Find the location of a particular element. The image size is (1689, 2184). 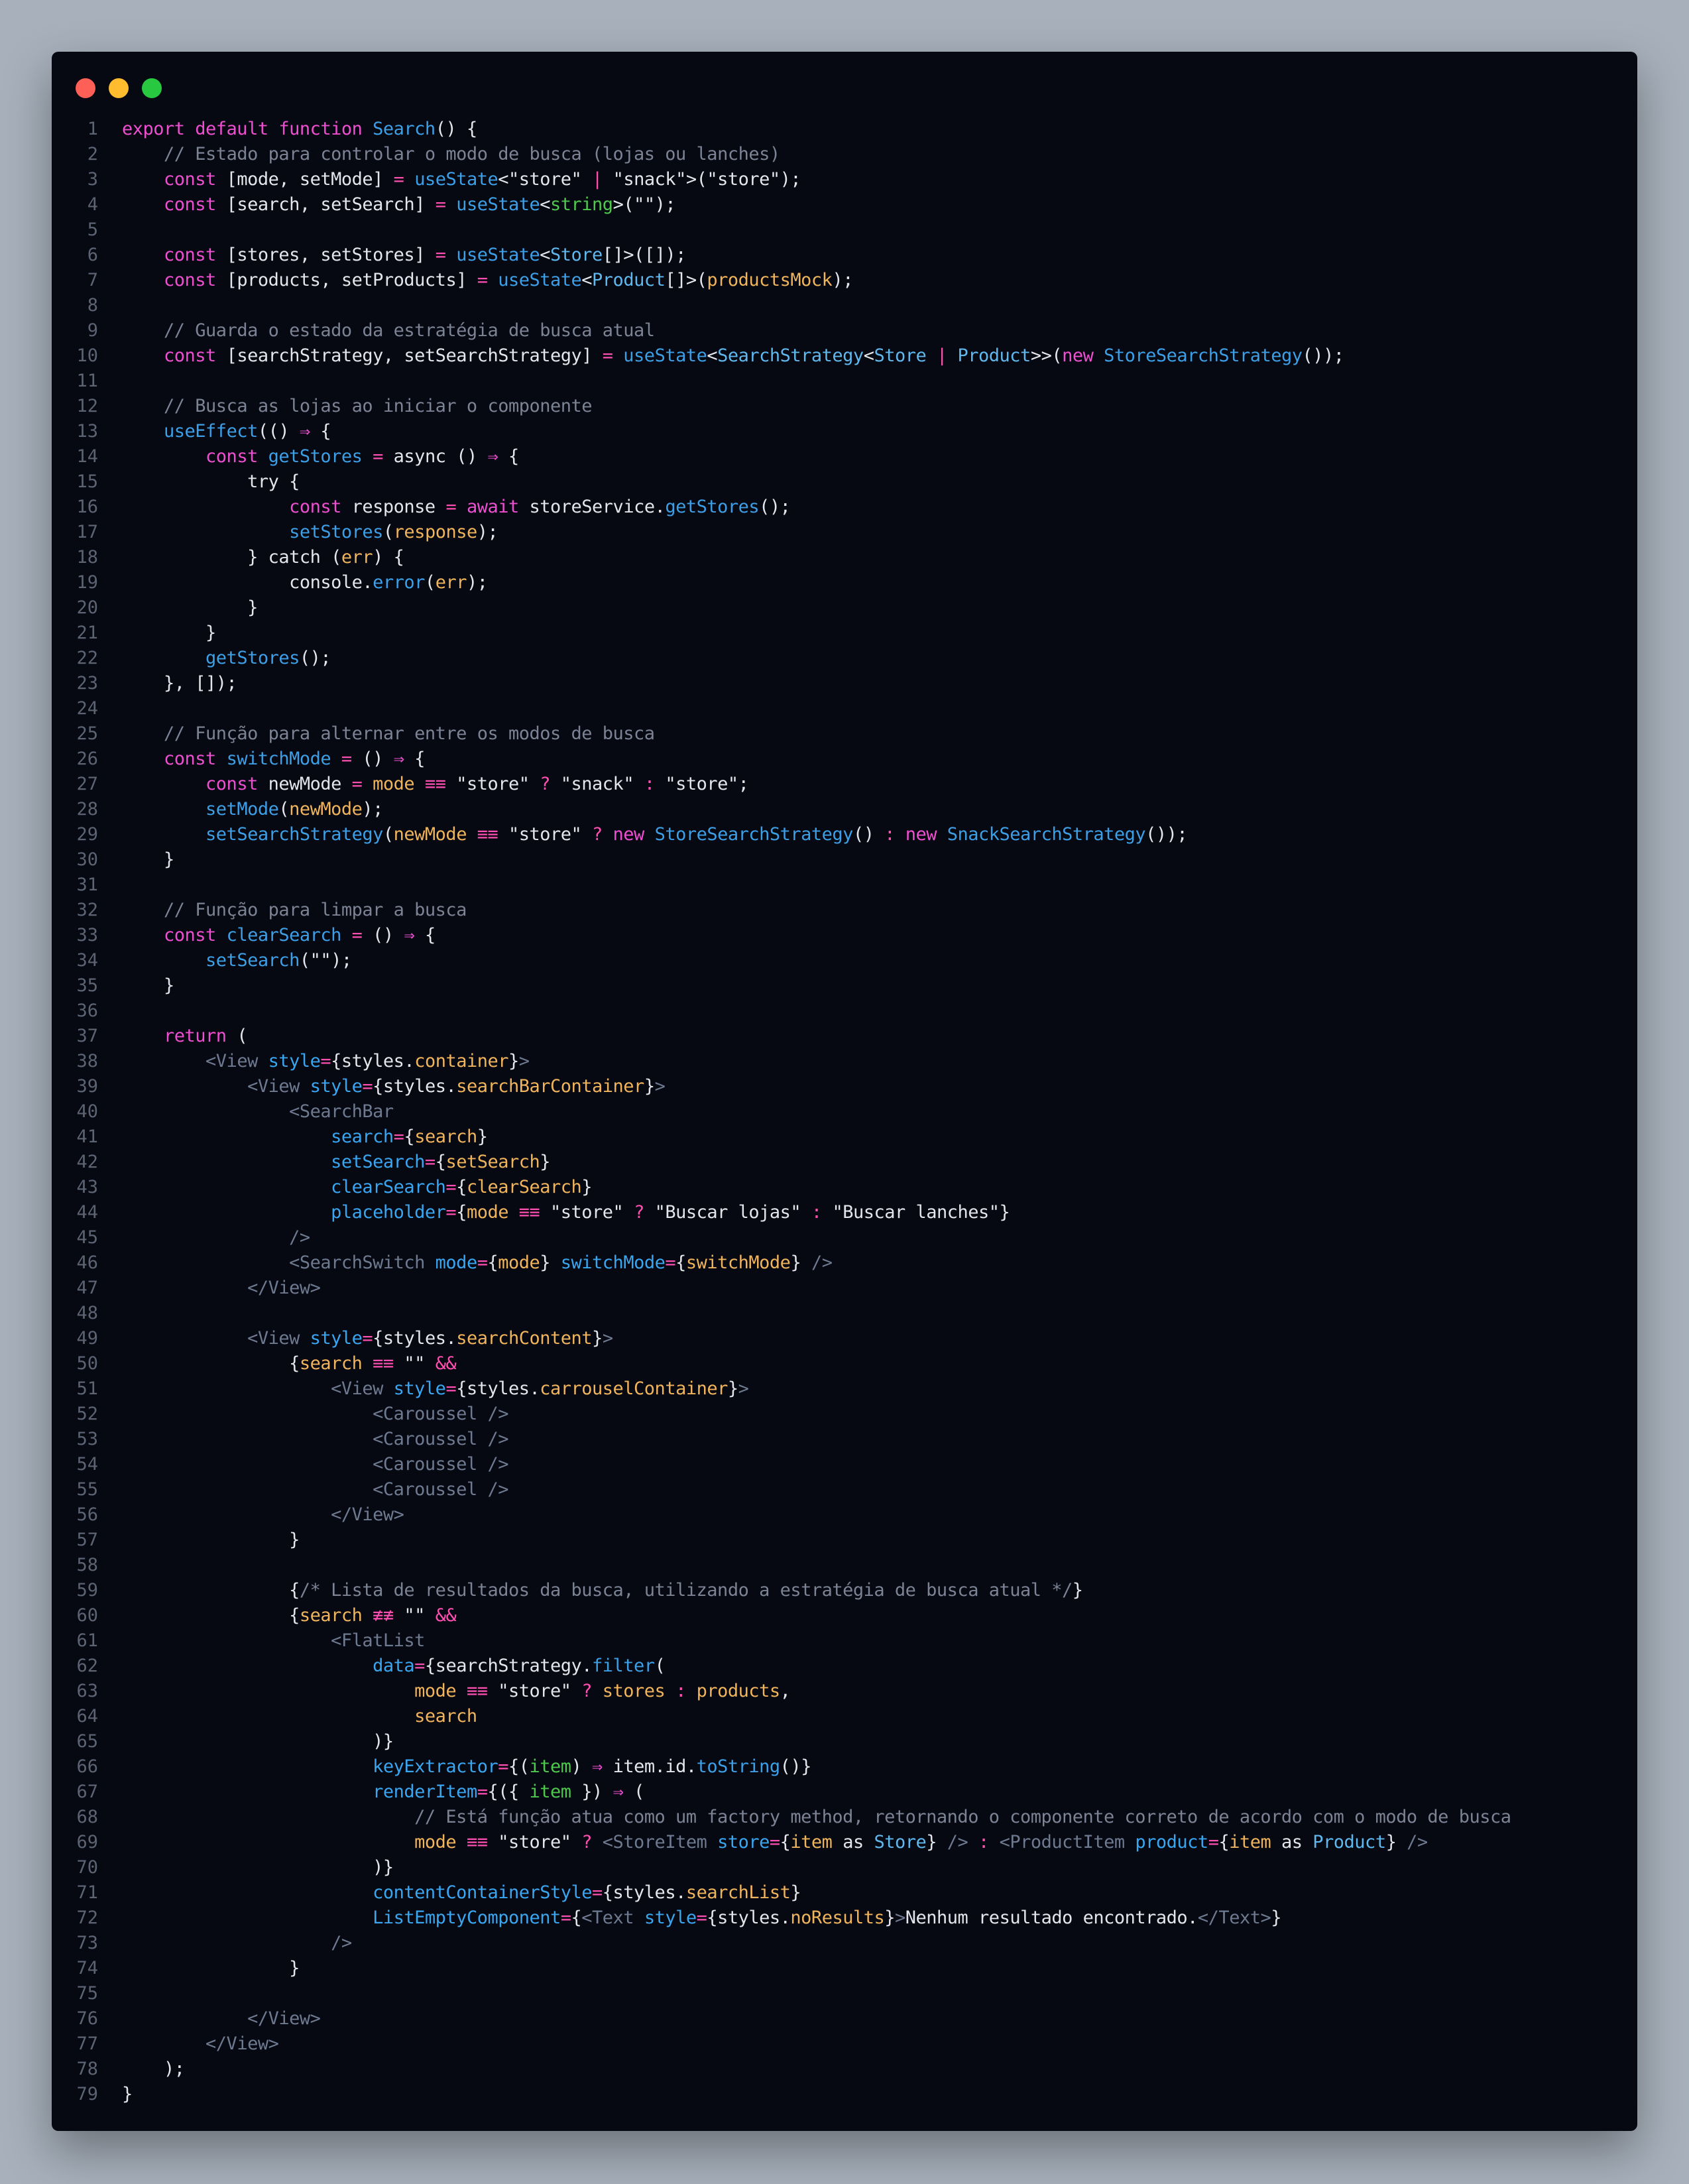

code-line: 64 search is located at coordinates (844, 1716).